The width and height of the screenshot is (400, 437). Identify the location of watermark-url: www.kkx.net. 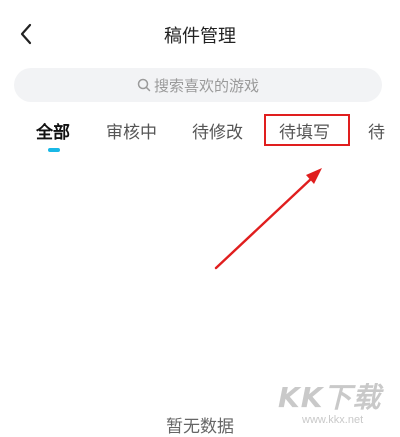
(333, 420).